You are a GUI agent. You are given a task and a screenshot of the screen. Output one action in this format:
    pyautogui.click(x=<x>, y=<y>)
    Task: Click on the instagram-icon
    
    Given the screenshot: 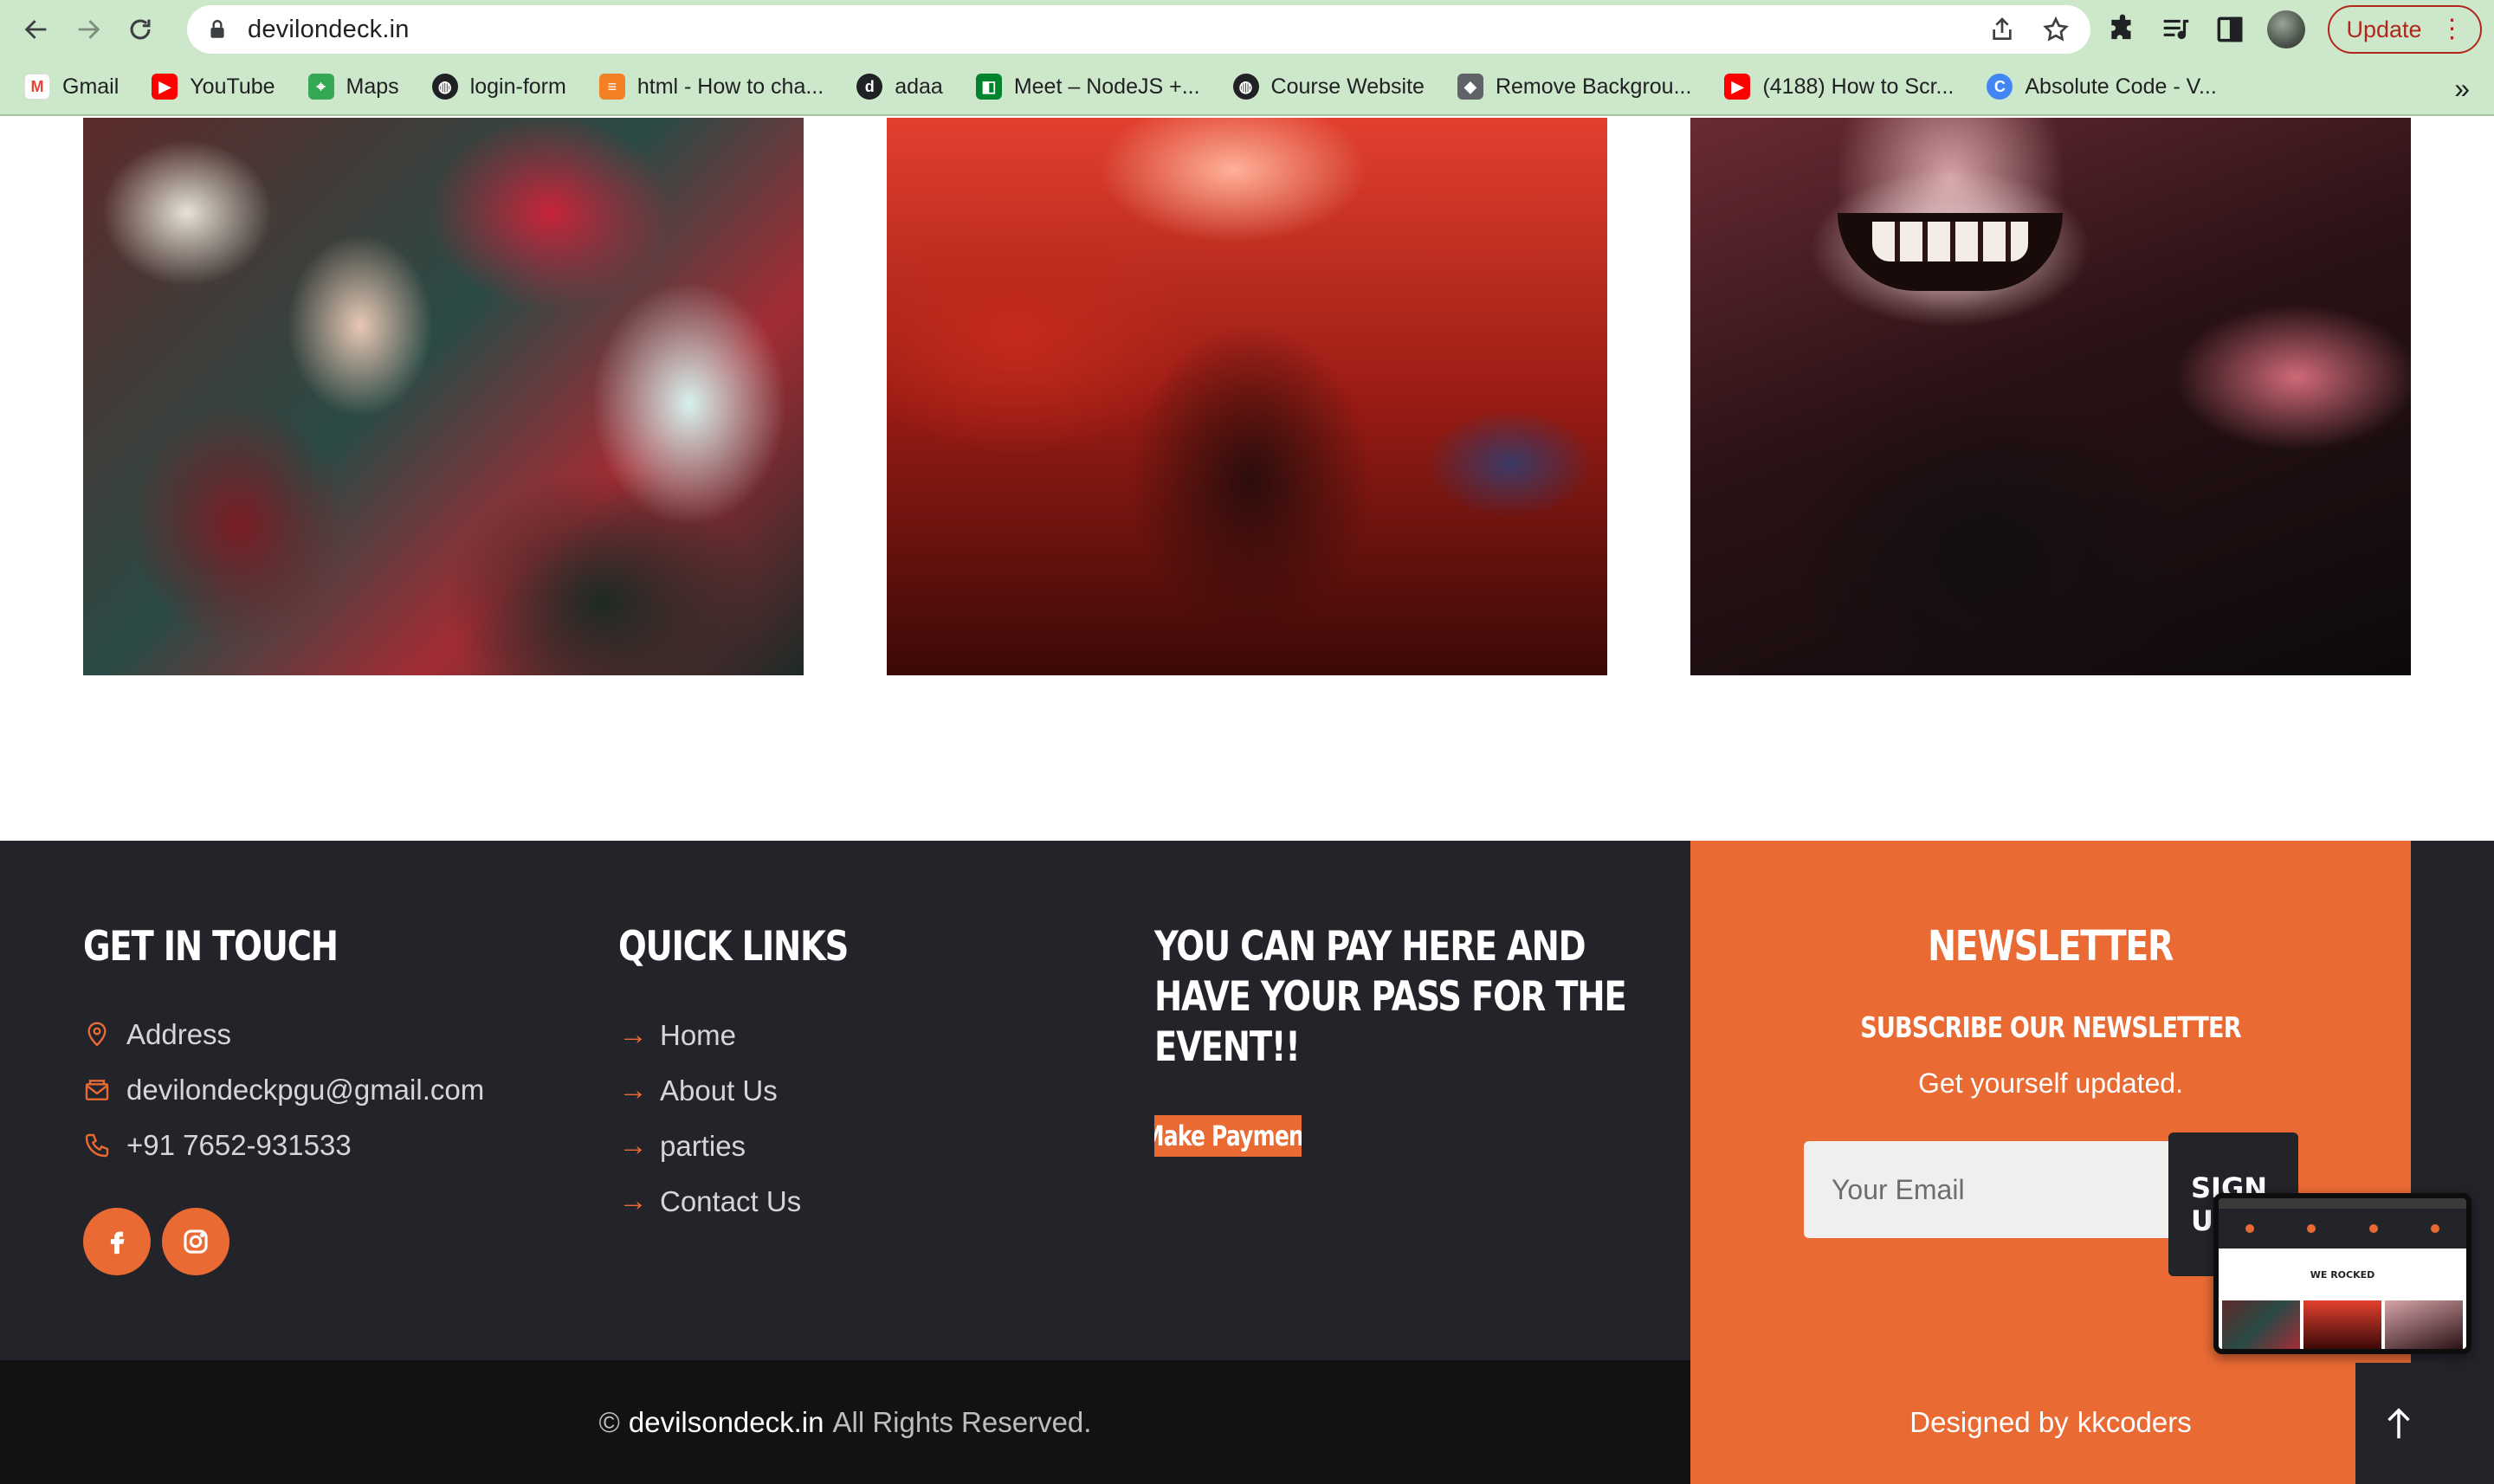 What is the action you would take?
    pyautogui.click(x=196, y=1241)
    